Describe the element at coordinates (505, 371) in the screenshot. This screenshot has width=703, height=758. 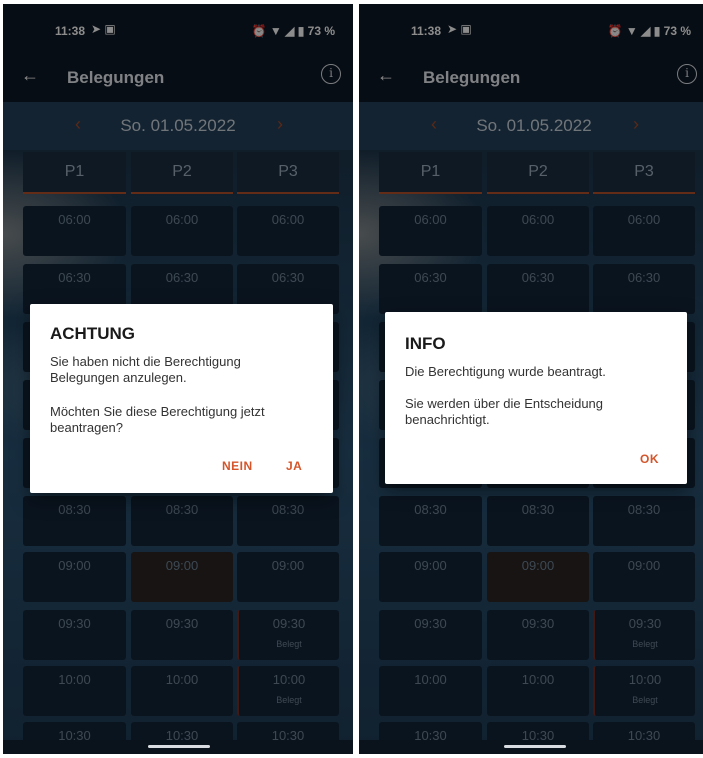
I see `dialog-message: Die Berechtigung wurde beantragt.` at that location.